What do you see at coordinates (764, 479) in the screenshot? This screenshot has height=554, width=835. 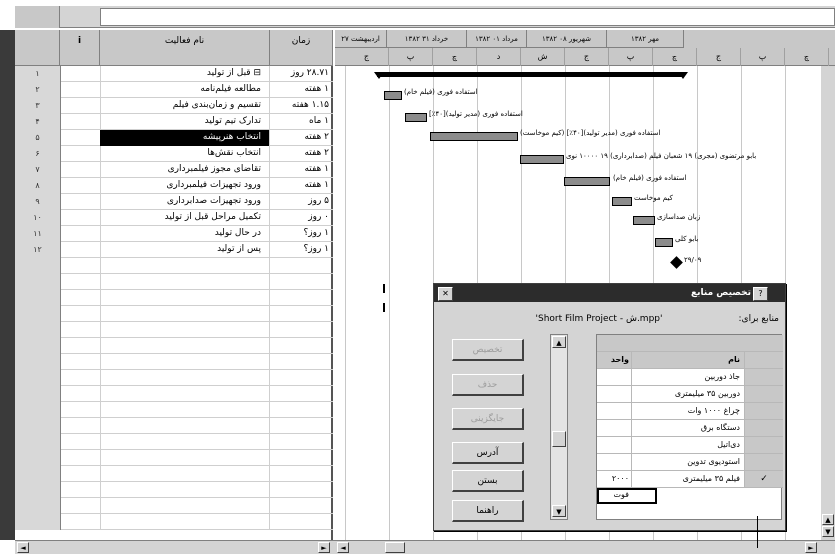 I see `checkmark-icon: ✓` at bounding box center [764, 479].